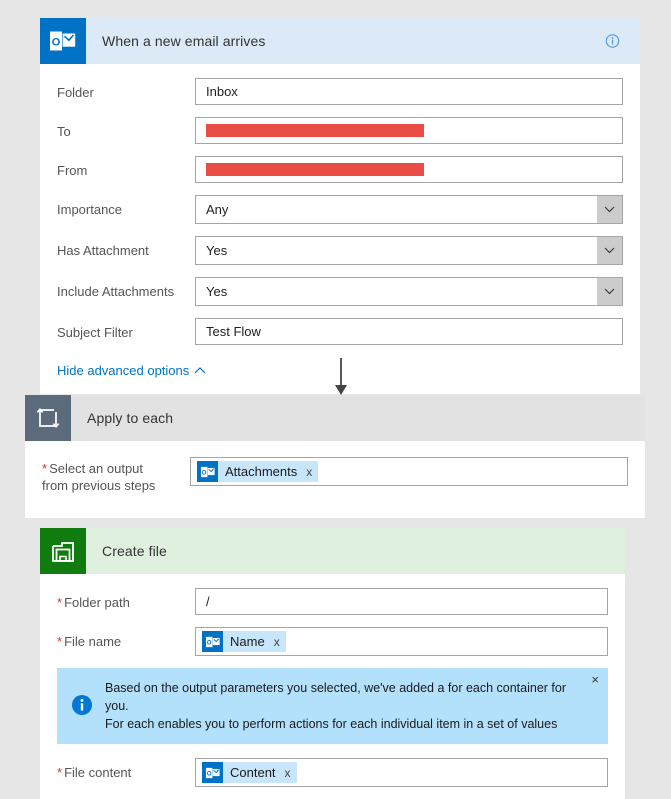 Image resolution: width=671 pixels, height=799 pixels. Describe the element at coordinates (130, 418) in the screenshot. I see `apply-to-each-title: Apply to each` at that location.